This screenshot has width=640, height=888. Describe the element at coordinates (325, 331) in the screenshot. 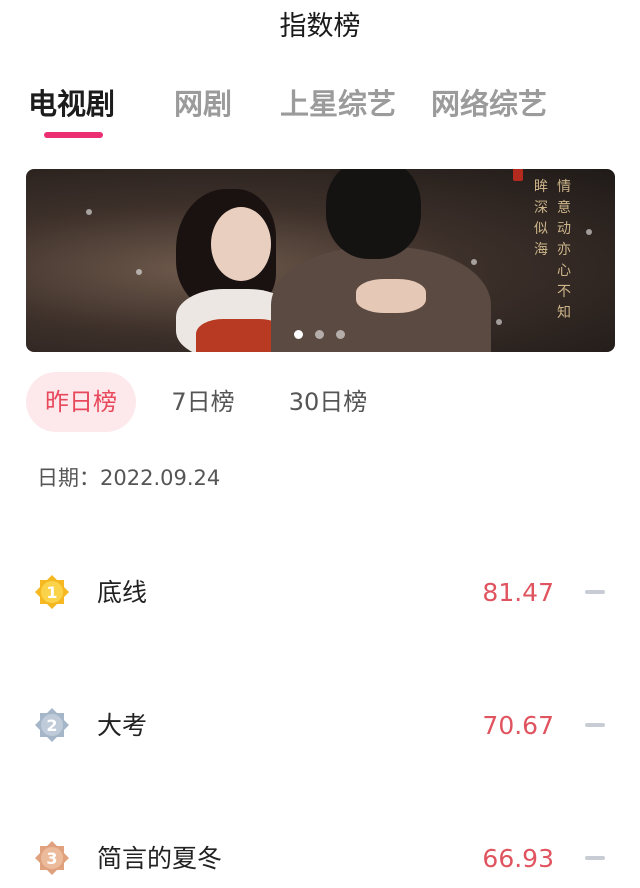

I see `carousel-indicator` at that location.